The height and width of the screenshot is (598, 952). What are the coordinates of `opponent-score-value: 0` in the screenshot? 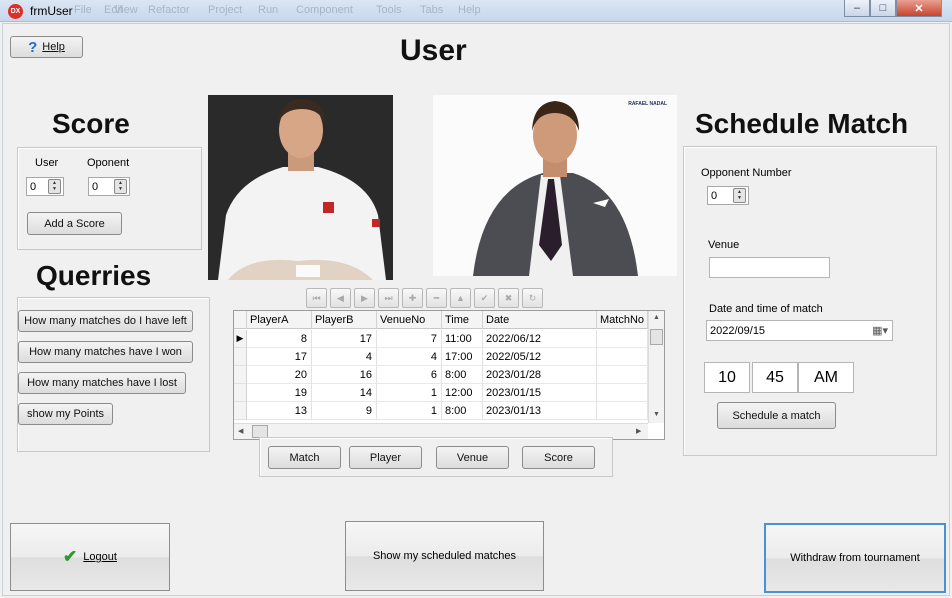 It's located at (95, 186).